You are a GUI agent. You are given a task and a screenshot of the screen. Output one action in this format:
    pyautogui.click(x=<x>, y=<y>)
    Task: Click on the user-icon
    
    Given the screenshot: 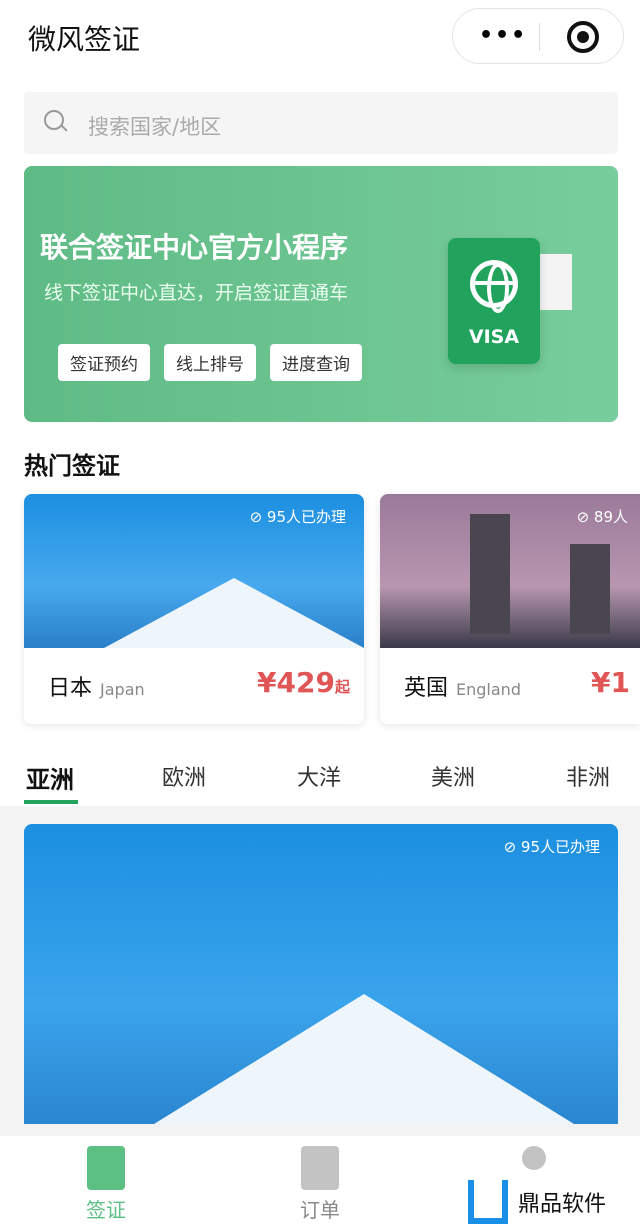 What is the action you would take?
    pyautogui.click(x=534, y=1158)
    